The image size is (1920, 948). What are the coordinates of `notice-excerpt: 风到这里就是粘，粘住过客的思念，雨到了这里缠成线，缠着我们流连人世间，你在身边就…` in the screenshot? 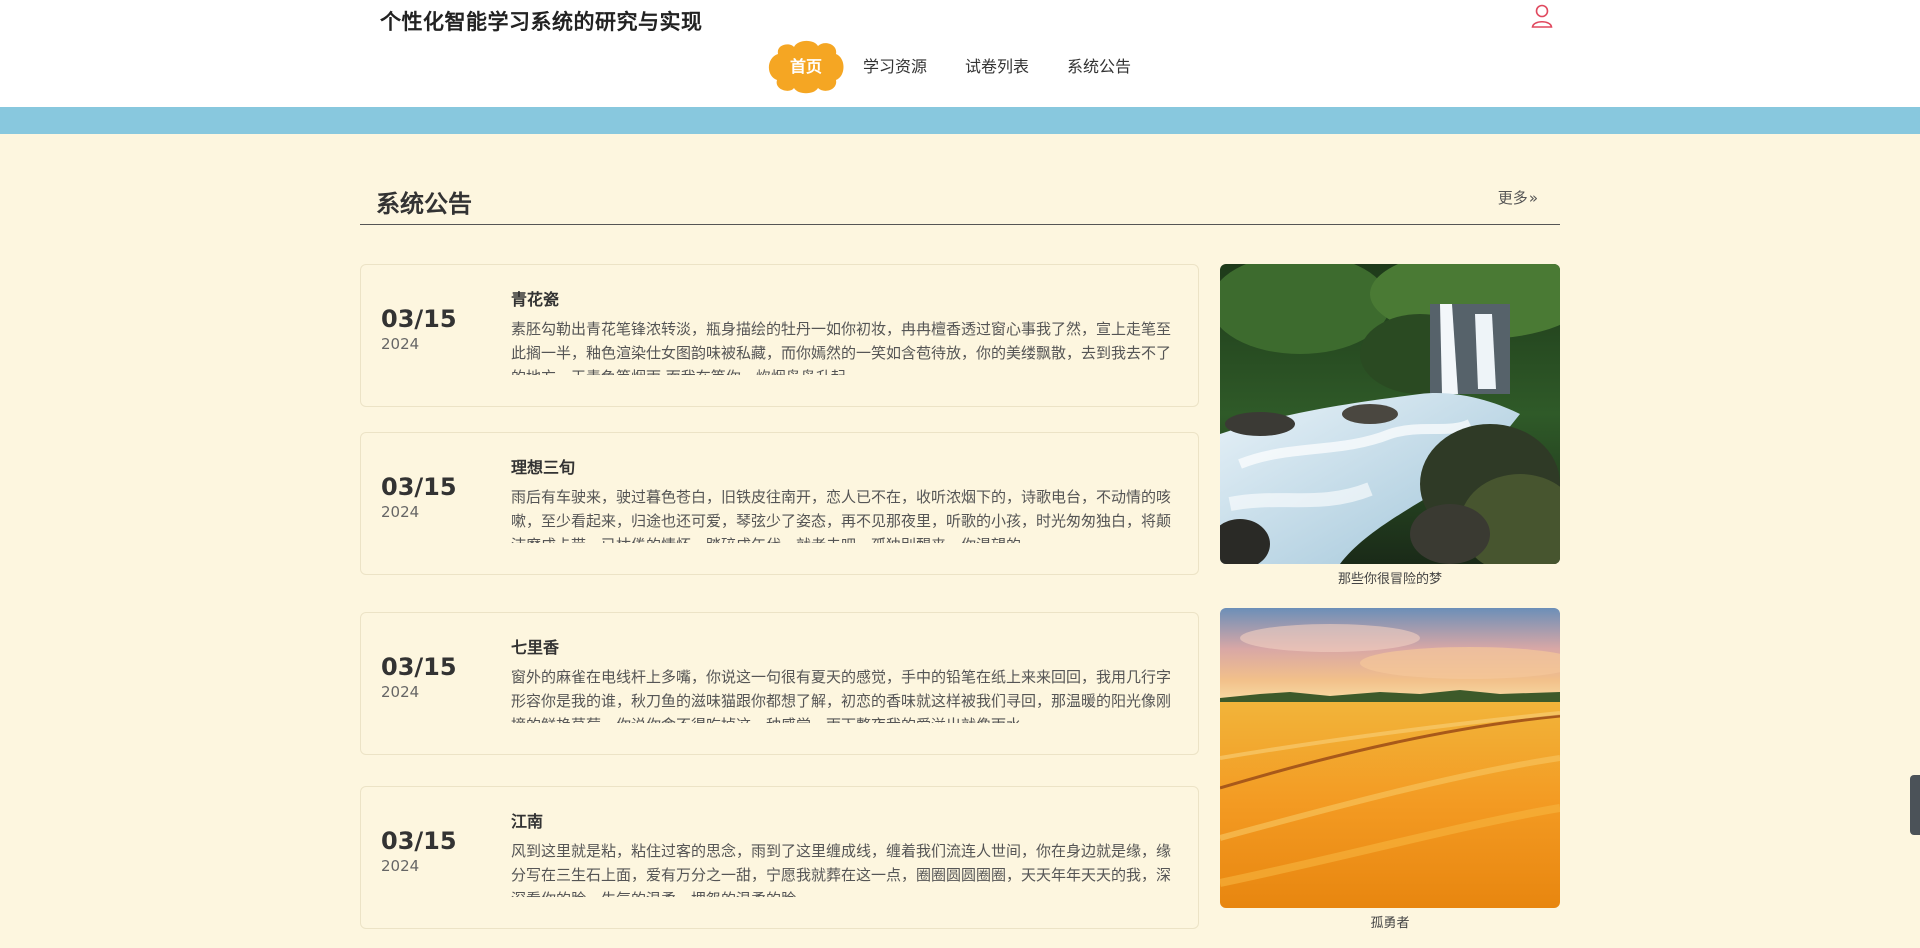 It's located at (841, 869).